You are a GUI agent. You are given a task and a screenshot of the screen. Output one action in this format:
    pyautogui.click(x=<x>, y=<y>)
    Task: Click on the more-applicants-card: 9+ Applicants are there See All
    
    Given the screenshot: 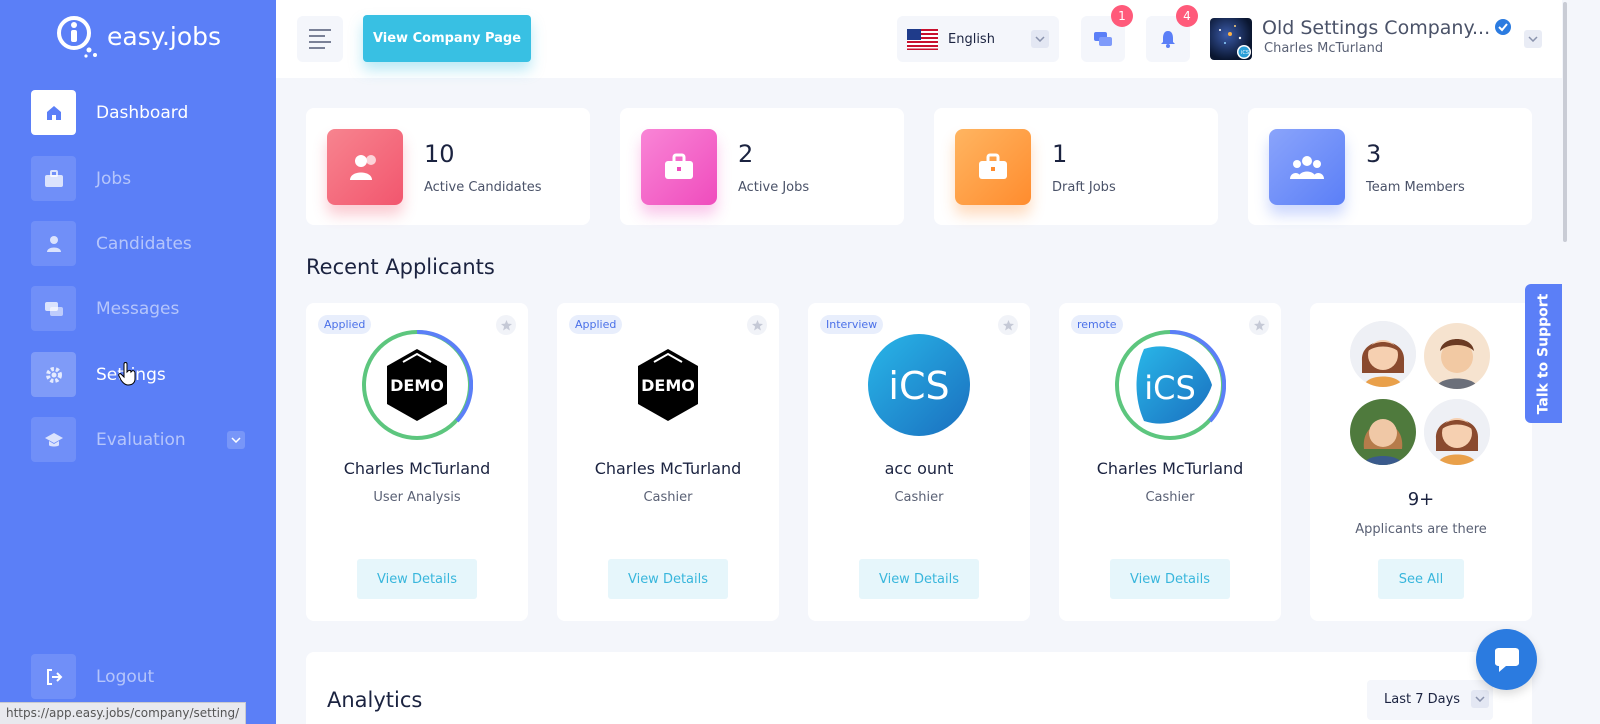 What is the action you would take?
    pyautogui.click(x=1421, y=462)
    